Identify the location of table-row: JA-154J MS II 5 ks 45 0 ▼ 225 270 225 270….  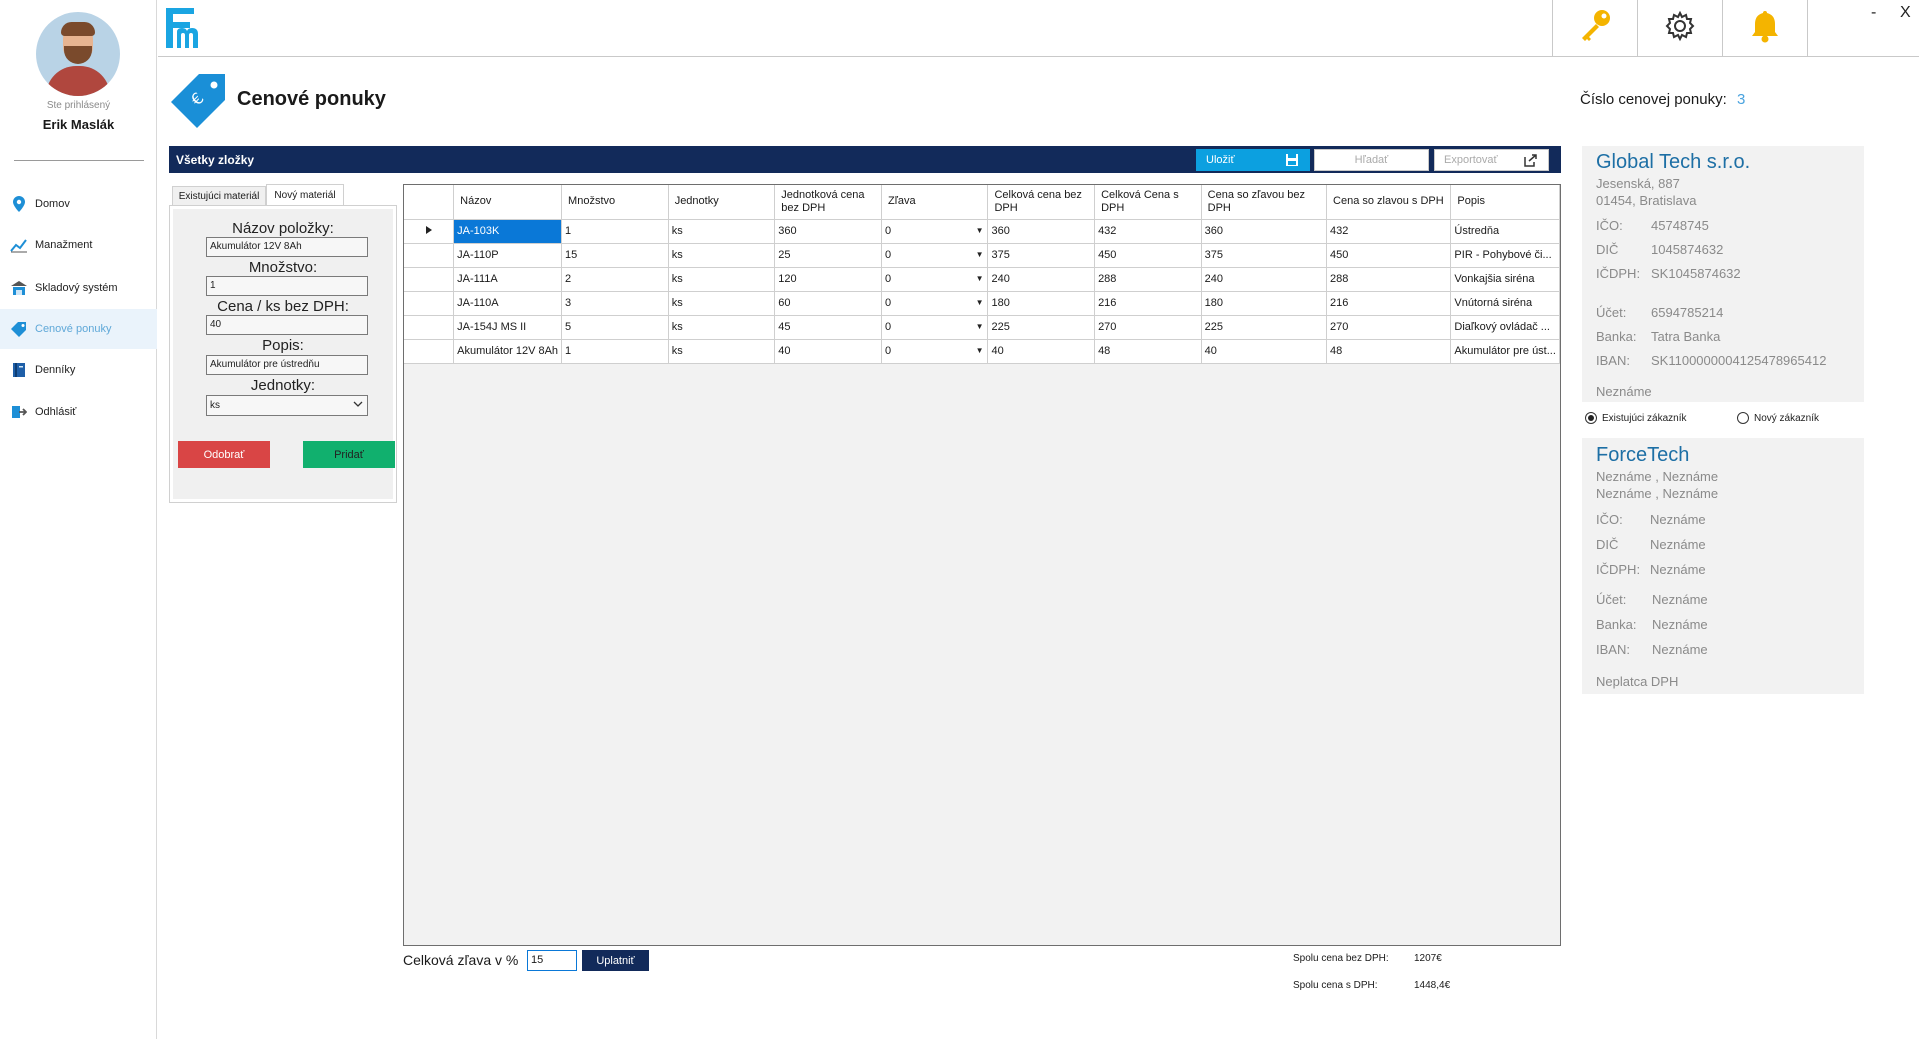
(982, 327).